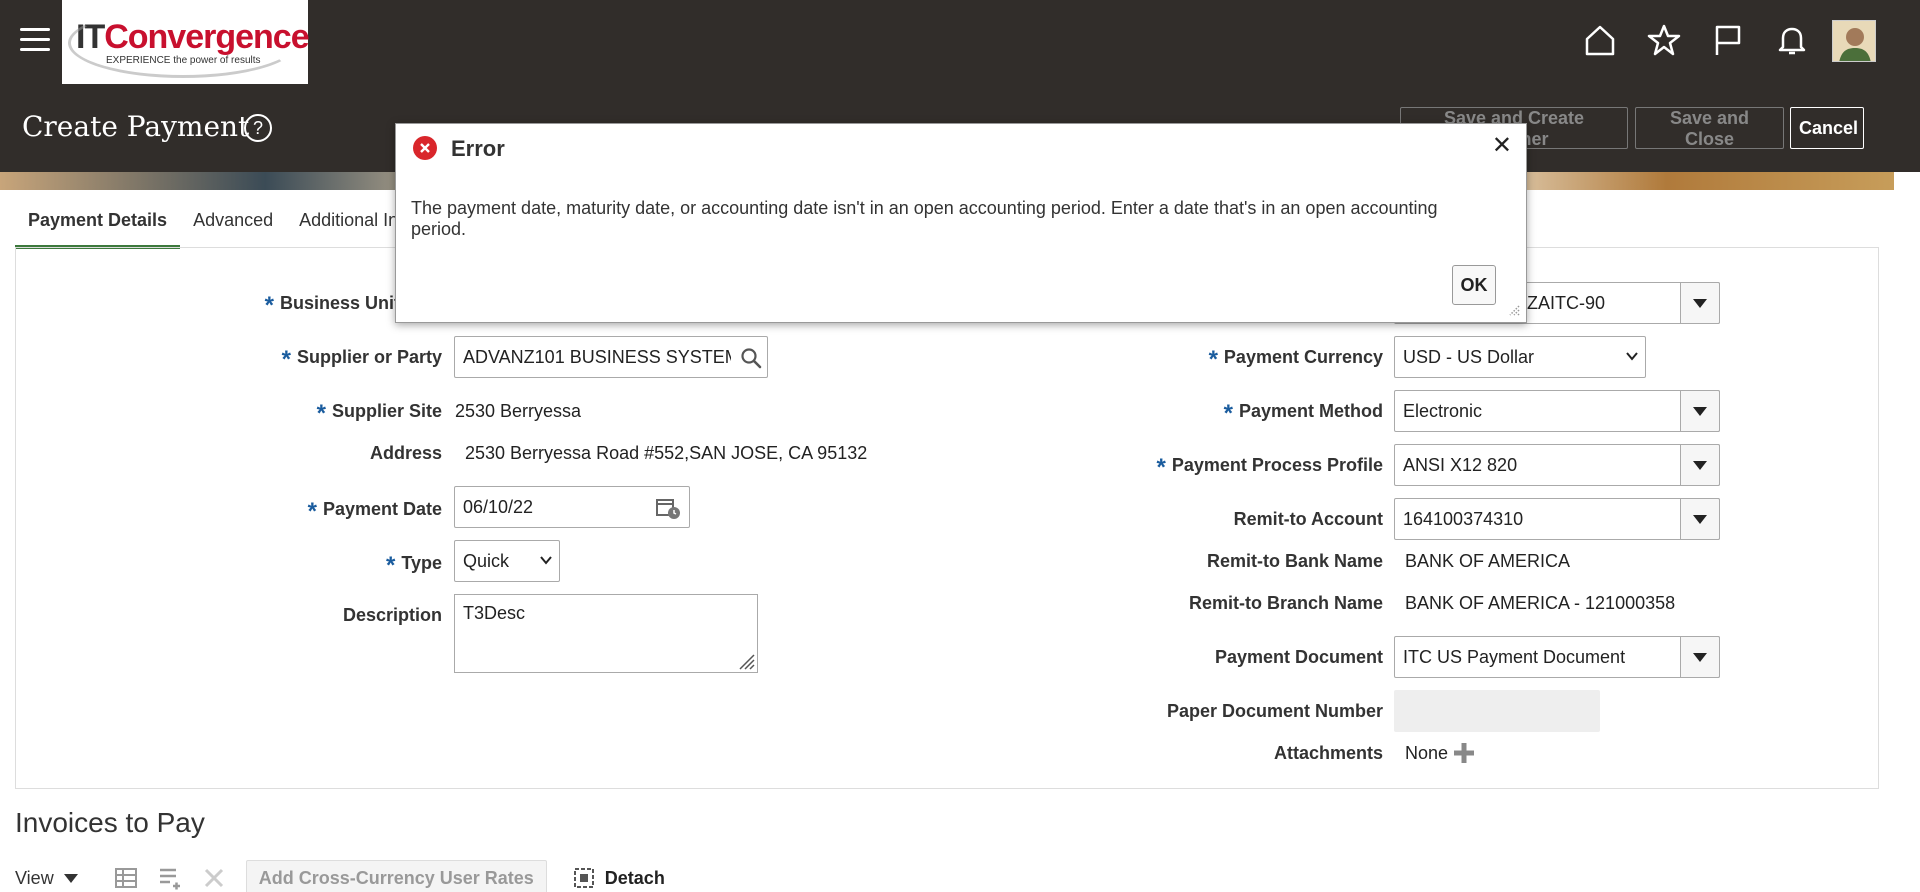 This screenshot has width=1920, height=892. I want to click on dialog-resize-handle-icon, so click(1513, 309).